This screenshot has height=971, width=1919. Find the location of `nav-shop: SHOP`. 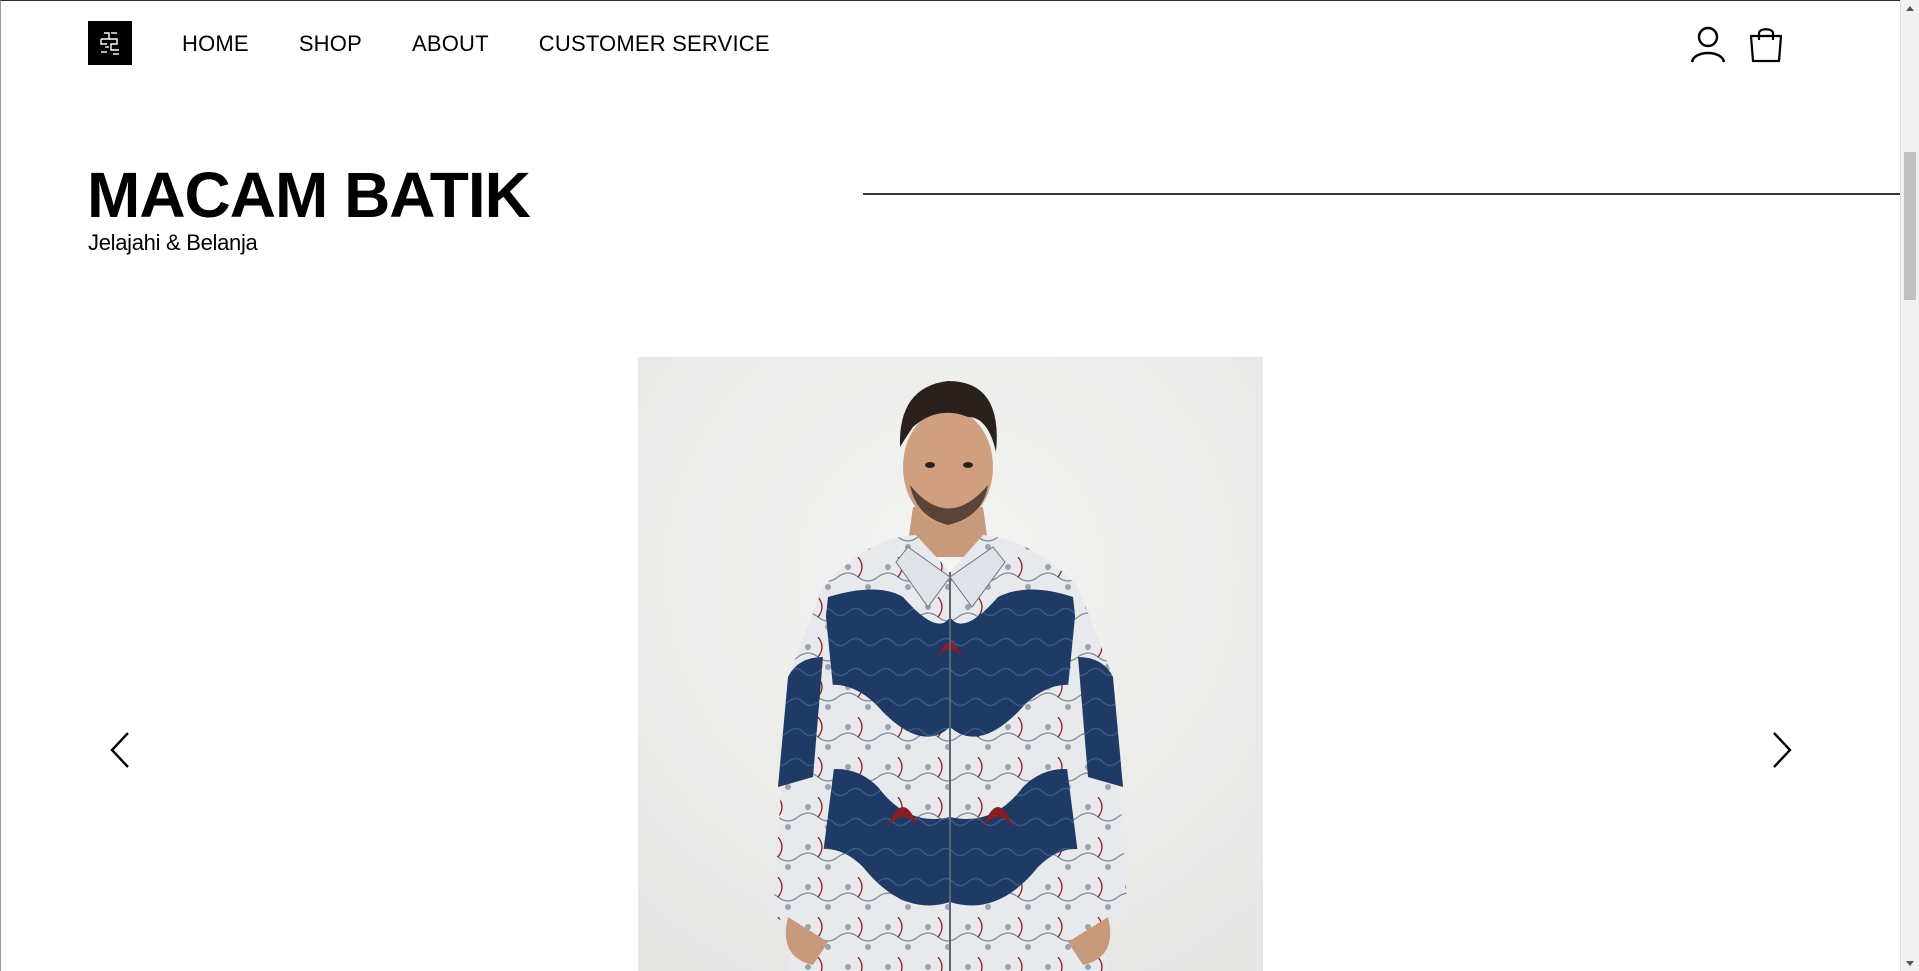

nav-shop: SHOP is located at coordinates (330, 44).